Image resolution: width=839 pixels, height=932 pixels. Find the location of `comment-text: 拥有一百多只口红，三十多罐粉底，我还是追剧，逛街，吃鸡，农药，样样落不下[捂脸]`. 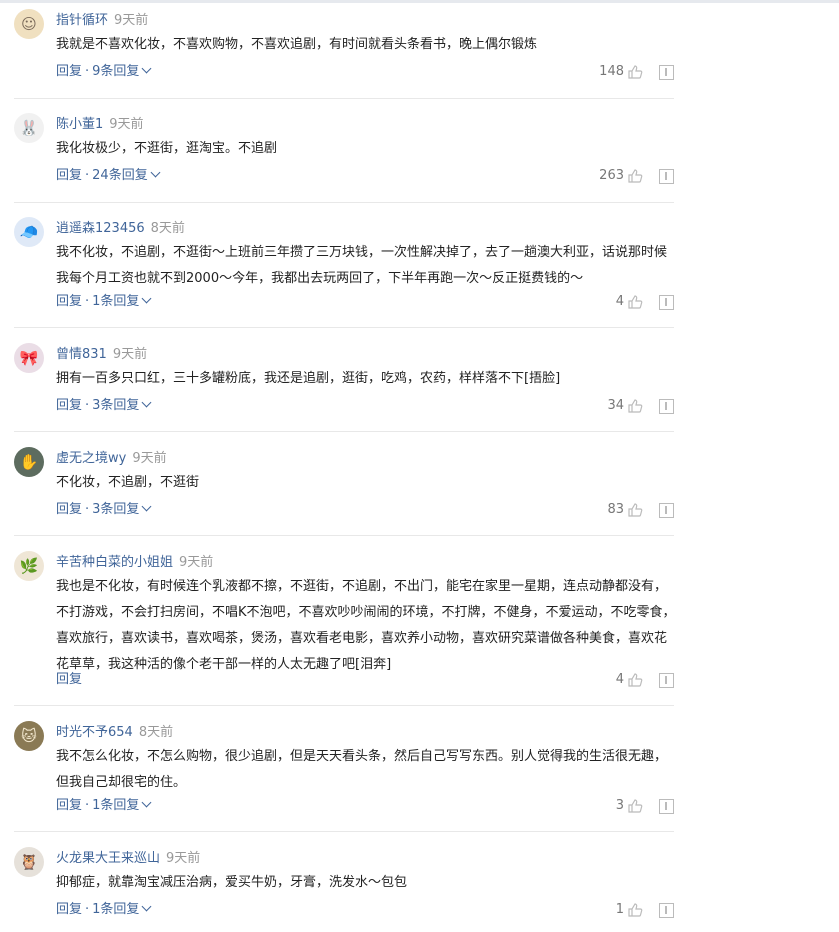

comment-text: 拥有一百多只口红，三十多罐粉底，我还是追剧，逛街，吃鸡，农药，样样落不下[捂脸] is located at coordinates (308, 378).